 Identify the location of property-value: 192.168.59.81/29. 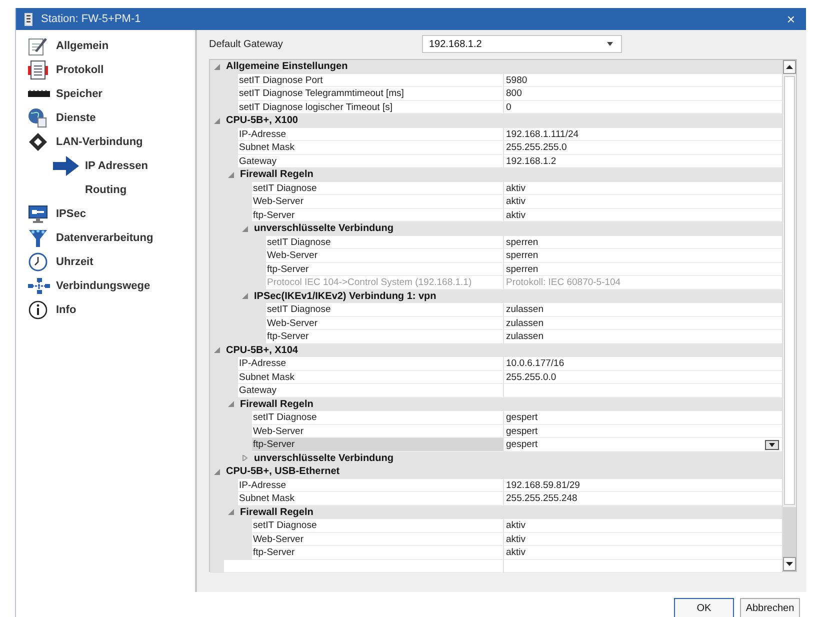
(643, 485).